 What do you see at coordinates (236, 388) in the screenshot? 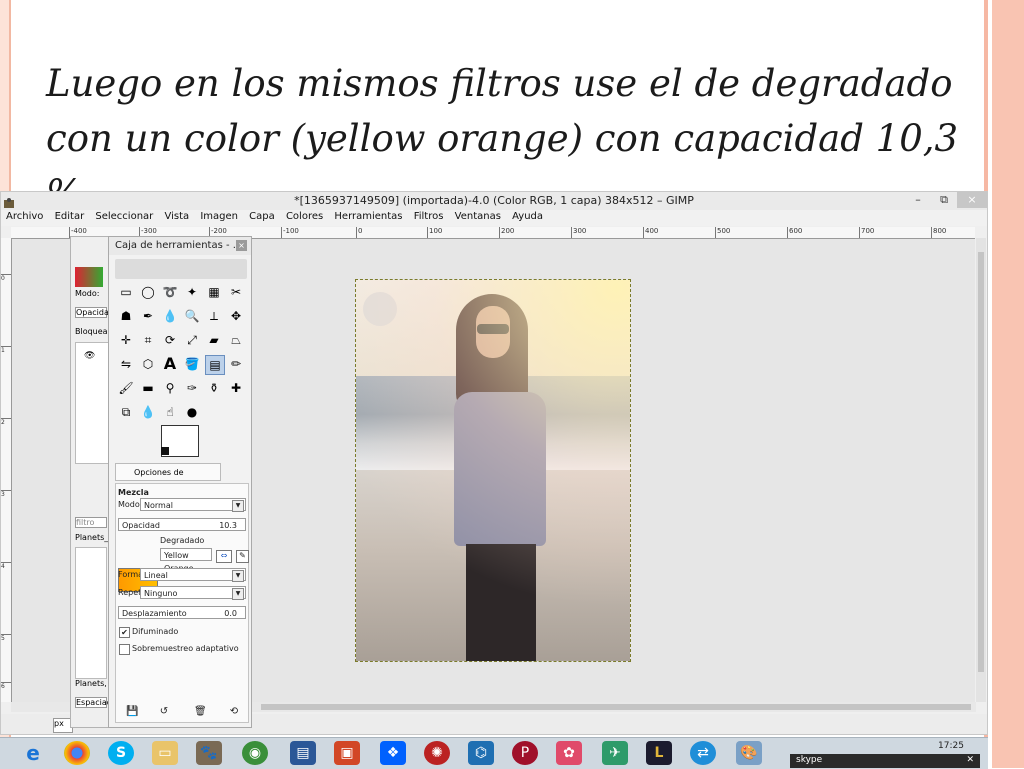
I see `heal-icon: ✚` at bounding box center [236, 388].